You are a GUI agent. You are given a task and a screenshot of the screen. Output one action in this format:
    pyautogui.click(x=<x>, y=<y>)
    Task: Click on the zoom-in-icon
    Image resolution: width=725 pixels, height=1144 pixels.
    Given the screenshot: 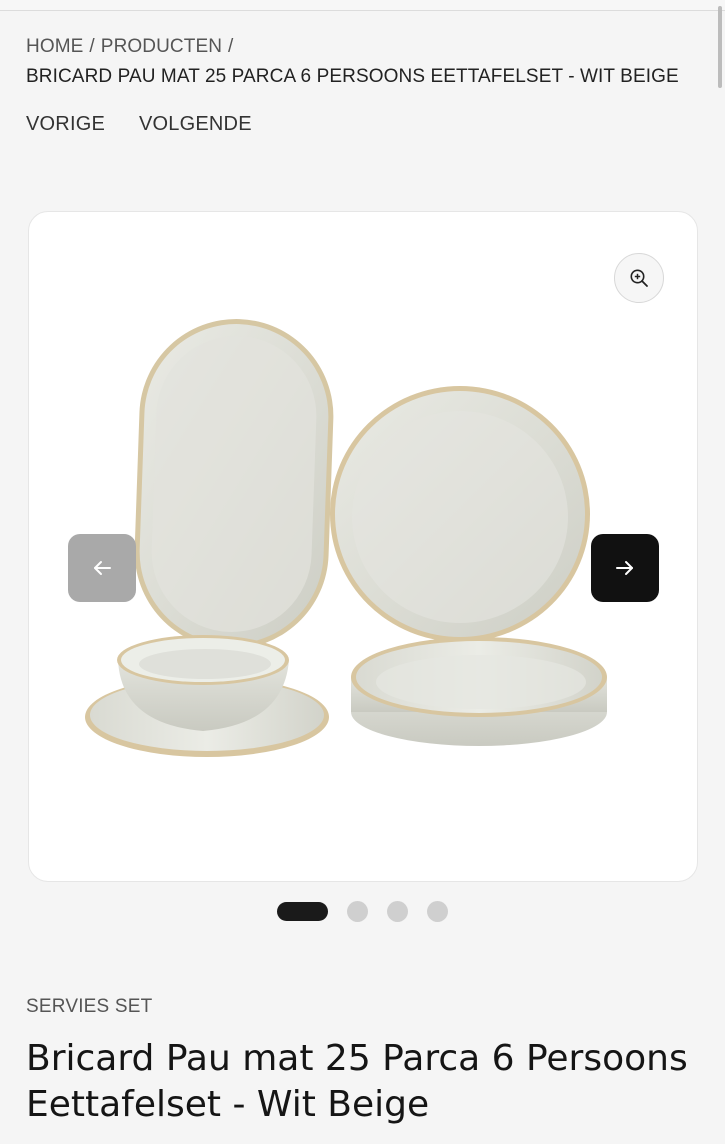 What is the action you would take?
    pyautogui.click(x=639, y=278)
    